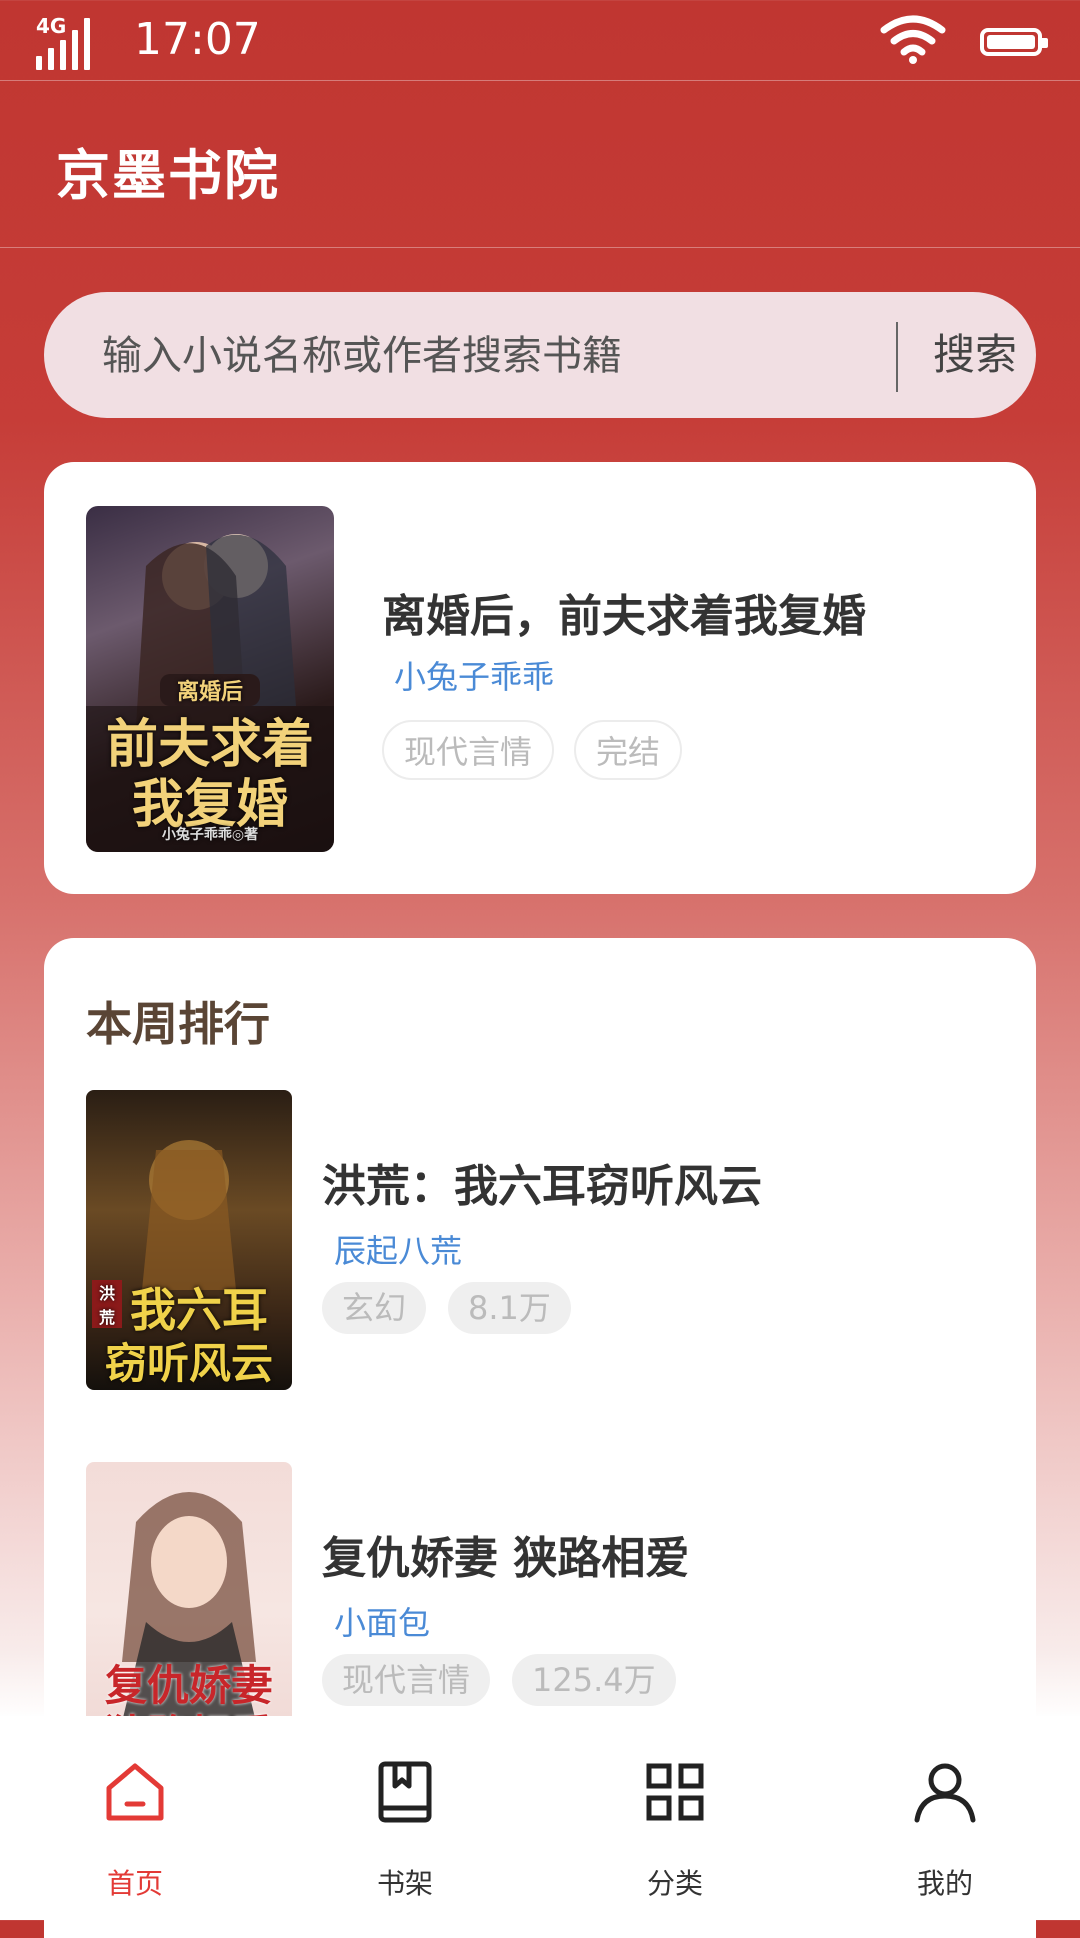 This screenshot has width=1080, height=1938. What do you see at coordinates (509, 1308) in the screenshot?
I see `read-count-tag: 8.1万` at bounding box center [509, 1308].